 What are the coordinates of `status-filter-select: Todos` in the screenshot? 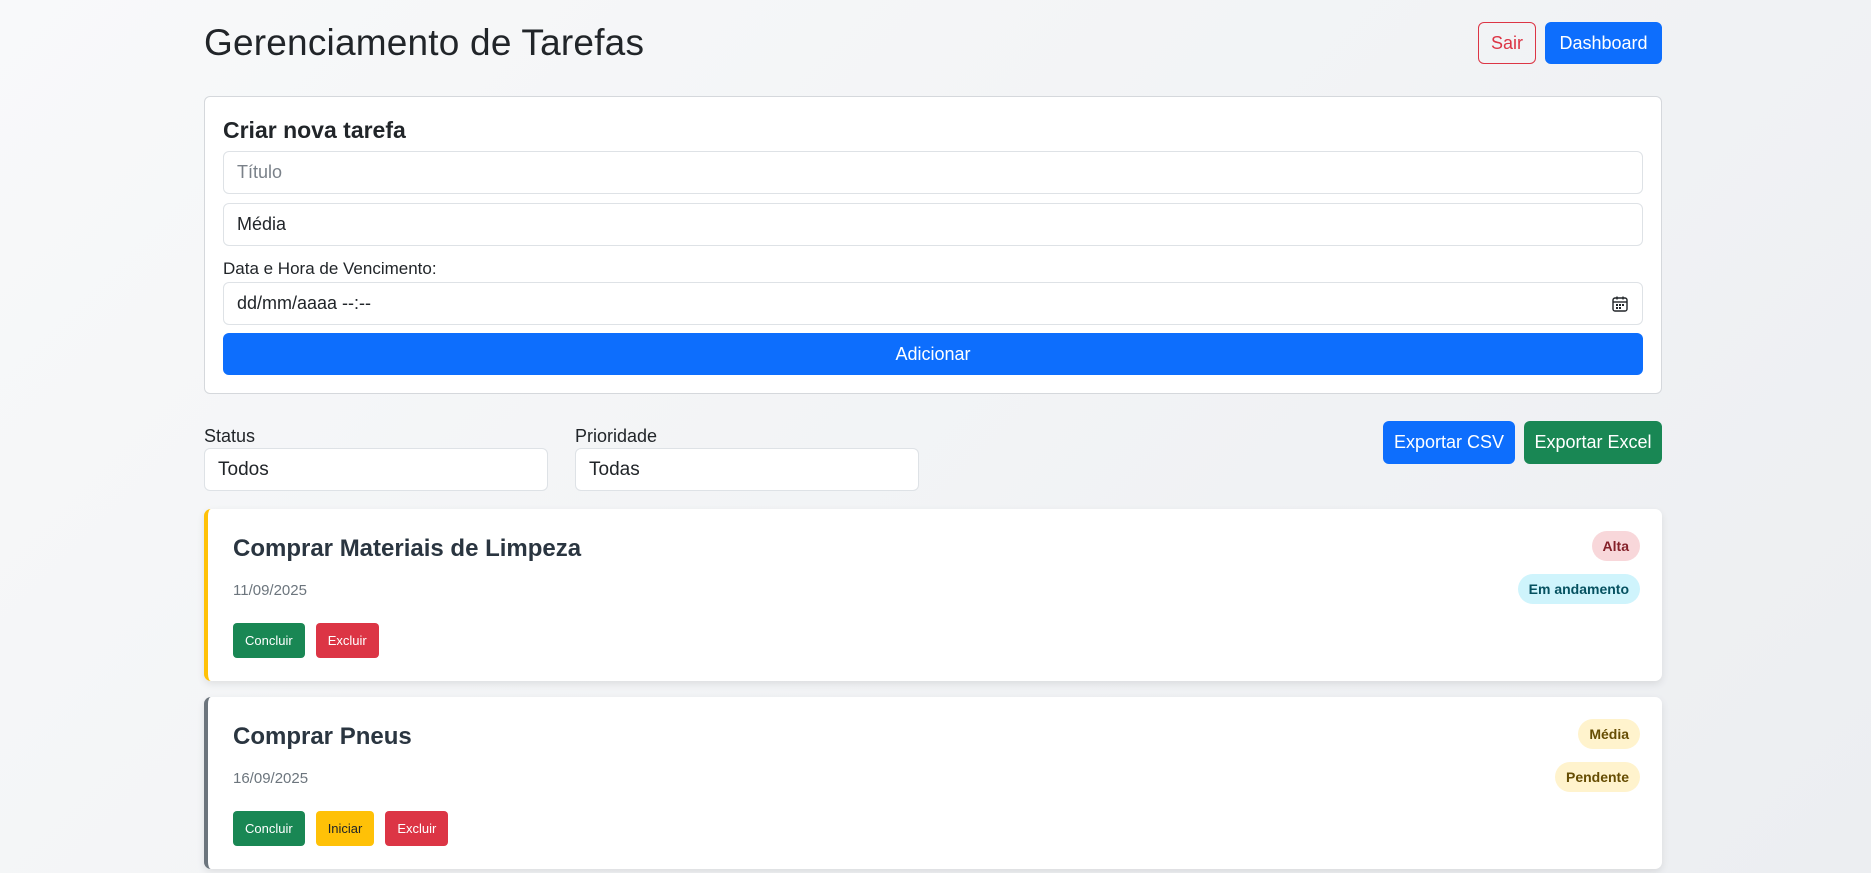 It's located at (376, 469).